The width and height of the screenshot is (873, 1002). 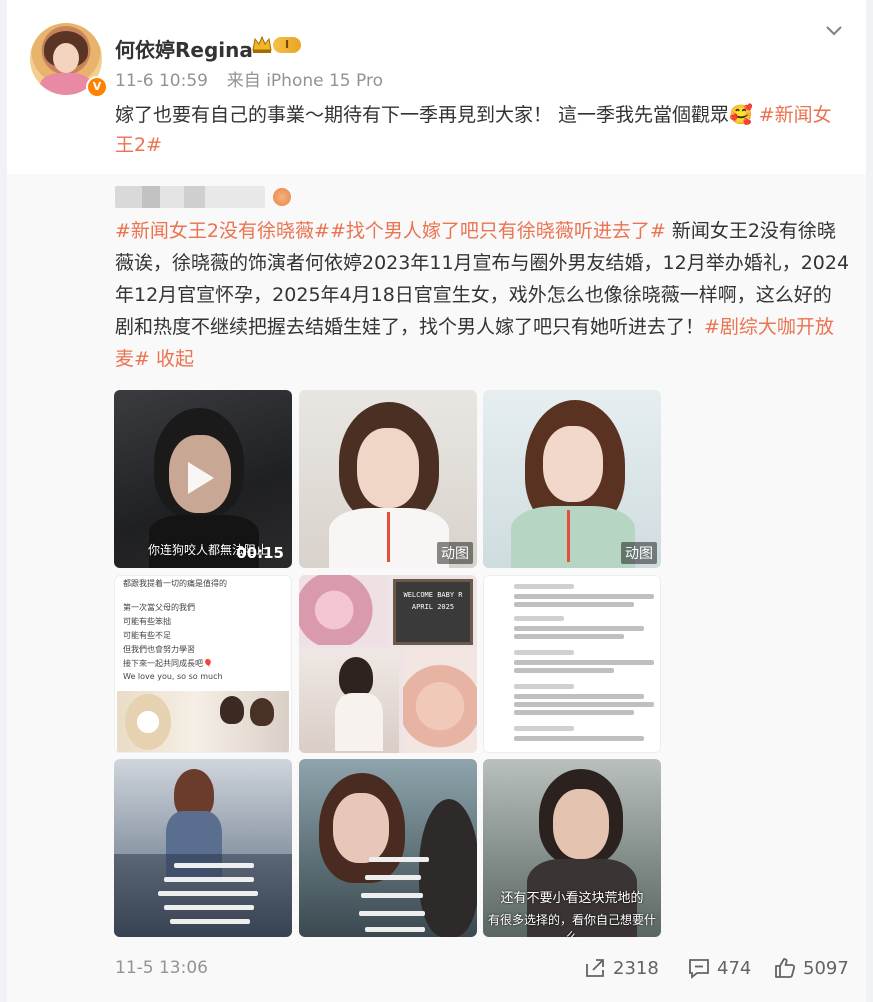 What do you see at coordinates (388, 664) in the screenshot?
I see `image-thumbnail: WELCOME BABY R APRIL 2025` at bounding box center [388, 664].